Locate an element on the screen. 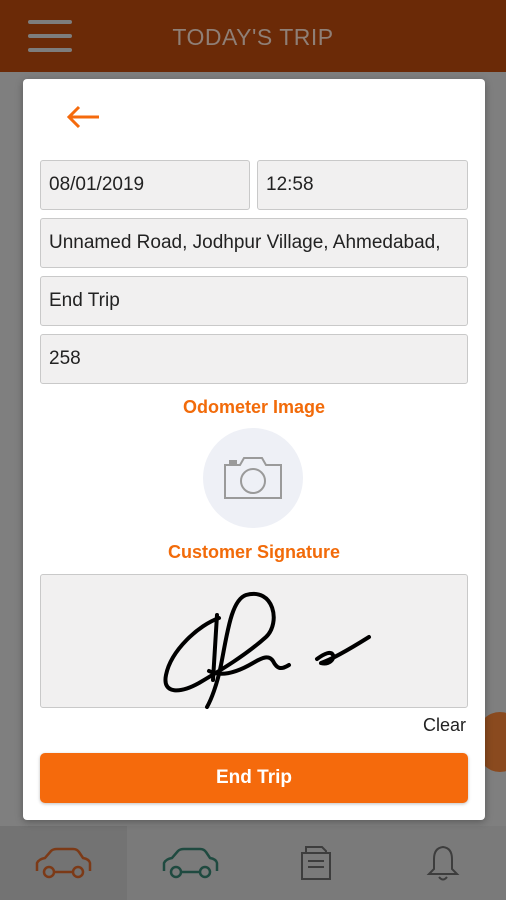 The image size is (506, 900). odometer-field: 258 is located at coordinates (254, 359).